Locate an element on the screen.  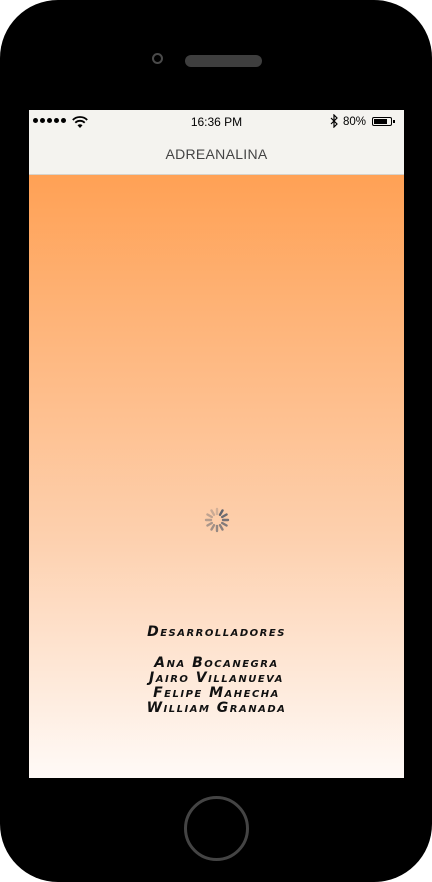
credits-heading: Desarrolladores is located at coordinates (216, 632).